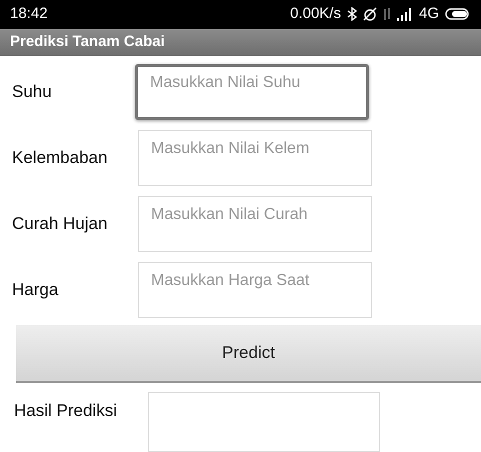 The height and width of the screenshot is (452, 481). What do you see at coordinates (59, 158) in the screenshot?
I see `field-label: Kelembaban` at bounding box center [59, 158].